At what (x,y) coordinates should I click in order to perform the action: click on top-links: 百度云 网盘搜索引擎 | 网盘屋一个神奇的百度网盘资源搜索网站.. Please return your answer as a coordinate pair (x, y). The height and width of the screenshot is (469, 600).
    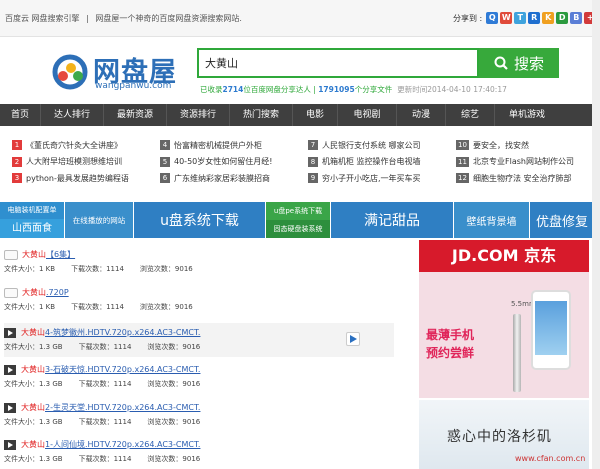
    Looking at the image, I should click on (125, 18).